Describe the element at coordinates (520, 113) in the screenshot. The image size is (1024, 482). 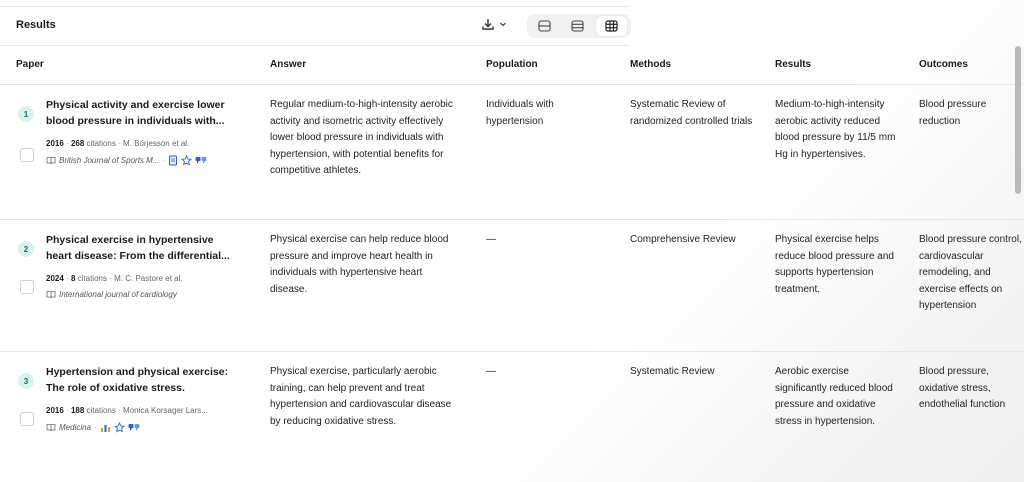
I see `population-cell: Individuals with hypertension` at that location.